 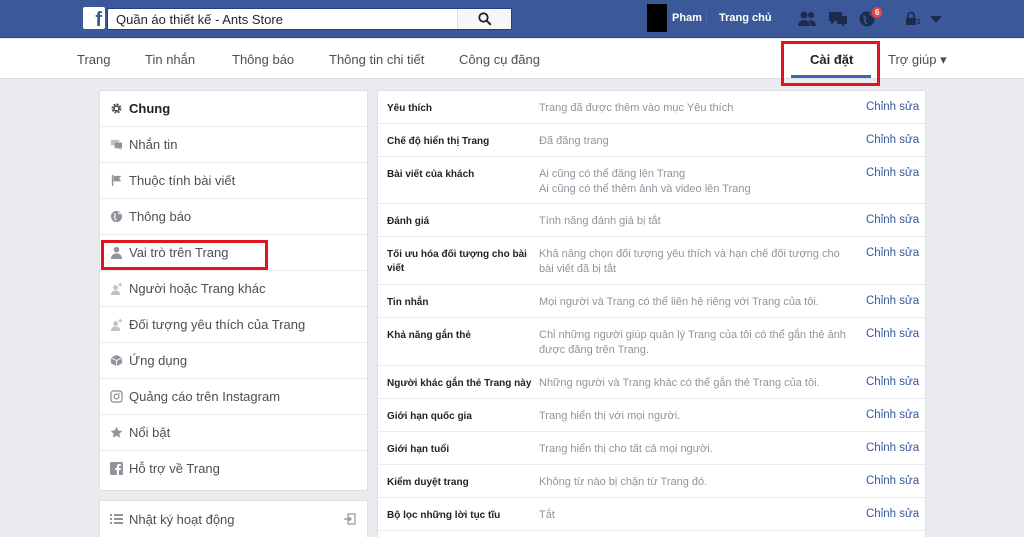 I want to click on sidebar-item-featured: Nổi bật, so click(x=233, y=433).